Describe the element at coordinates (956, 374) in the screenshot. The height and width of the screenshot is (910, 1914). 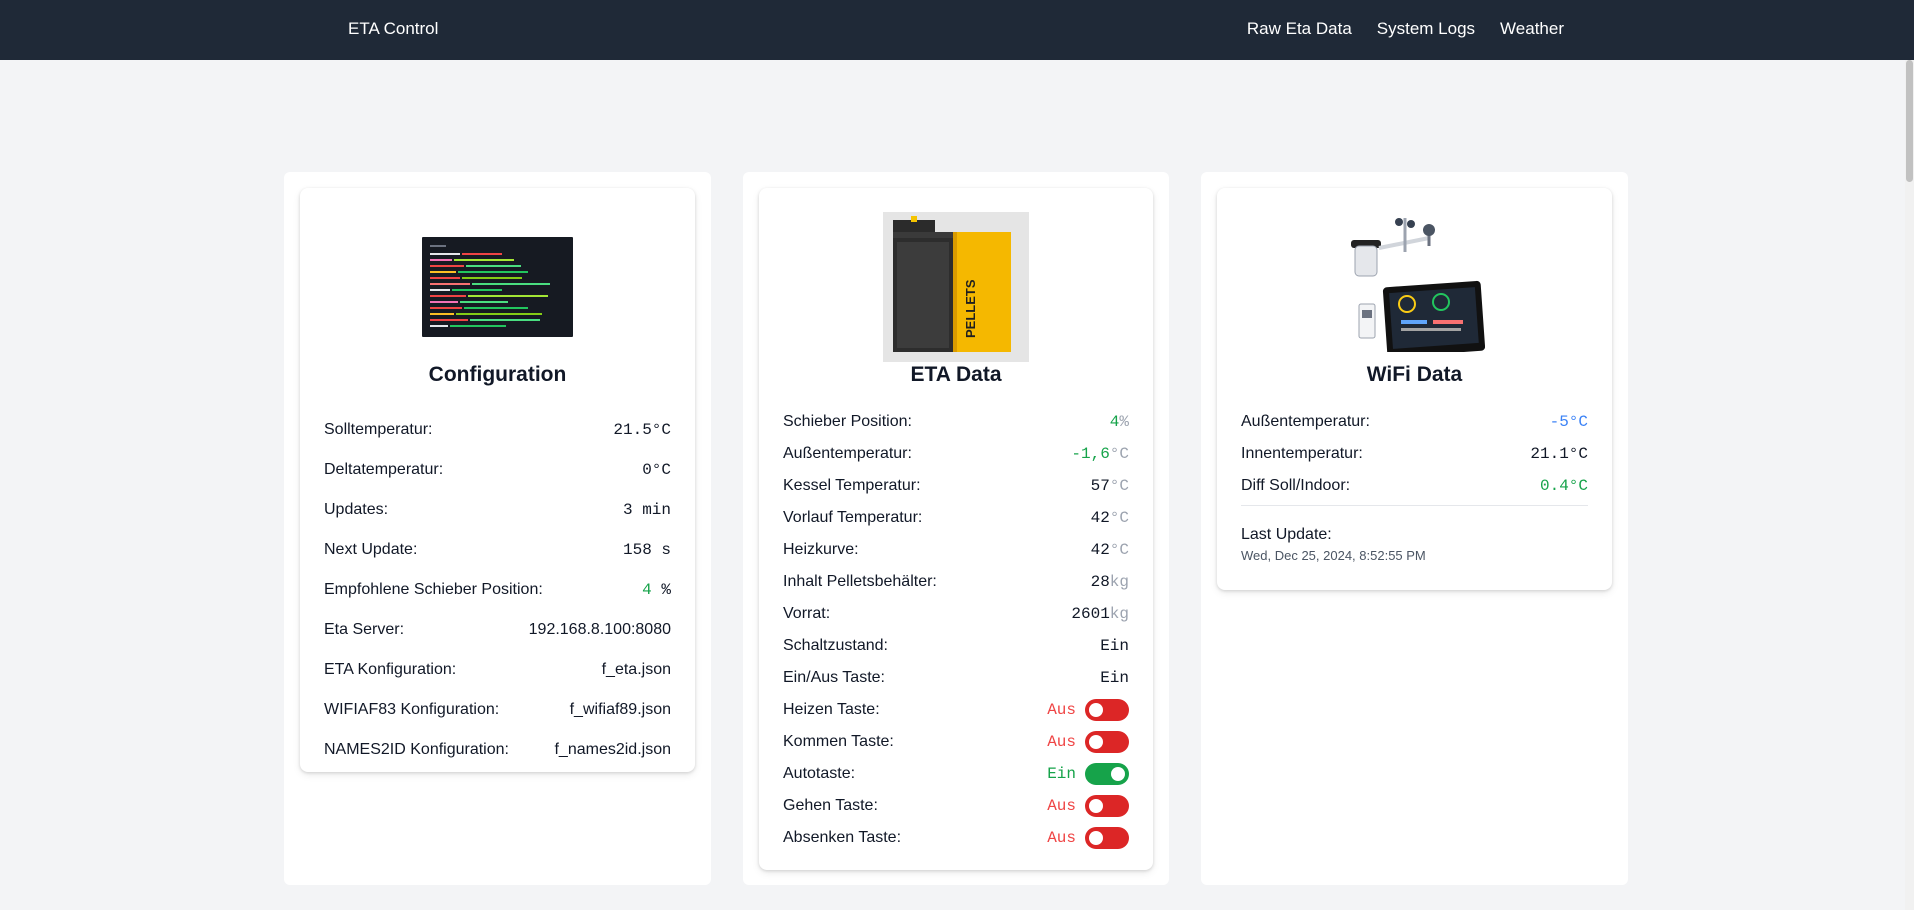
I see `eta-data-title: ETA Data` at that location.